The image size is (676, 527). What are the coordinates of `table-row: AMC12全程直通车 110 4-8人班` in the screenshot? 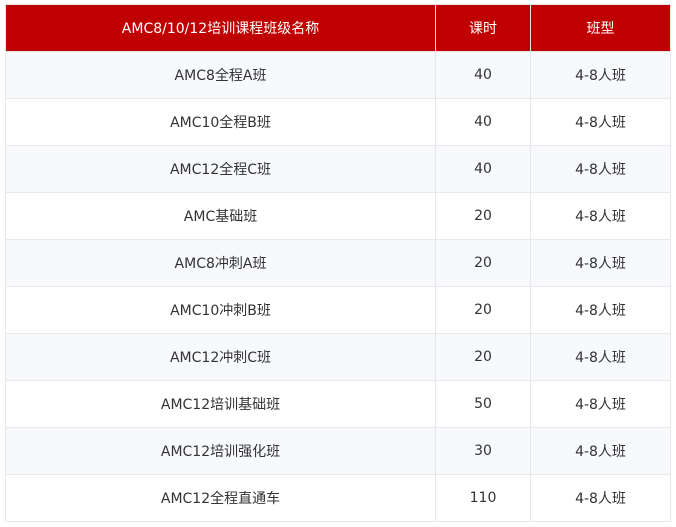 It's located at (338, 498).